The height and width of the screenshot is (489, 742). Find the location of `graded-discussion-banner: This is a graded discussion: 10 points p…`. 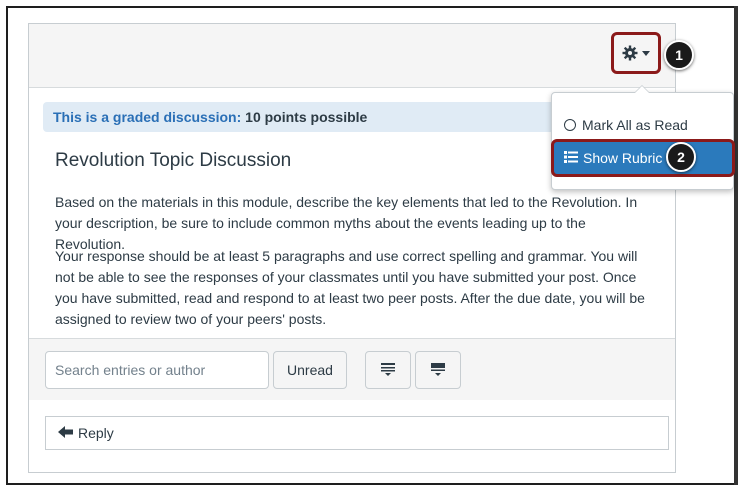

graded-discussion-banner: This is a graded discussion: 10 points p… is located at coordinates (303, 117).